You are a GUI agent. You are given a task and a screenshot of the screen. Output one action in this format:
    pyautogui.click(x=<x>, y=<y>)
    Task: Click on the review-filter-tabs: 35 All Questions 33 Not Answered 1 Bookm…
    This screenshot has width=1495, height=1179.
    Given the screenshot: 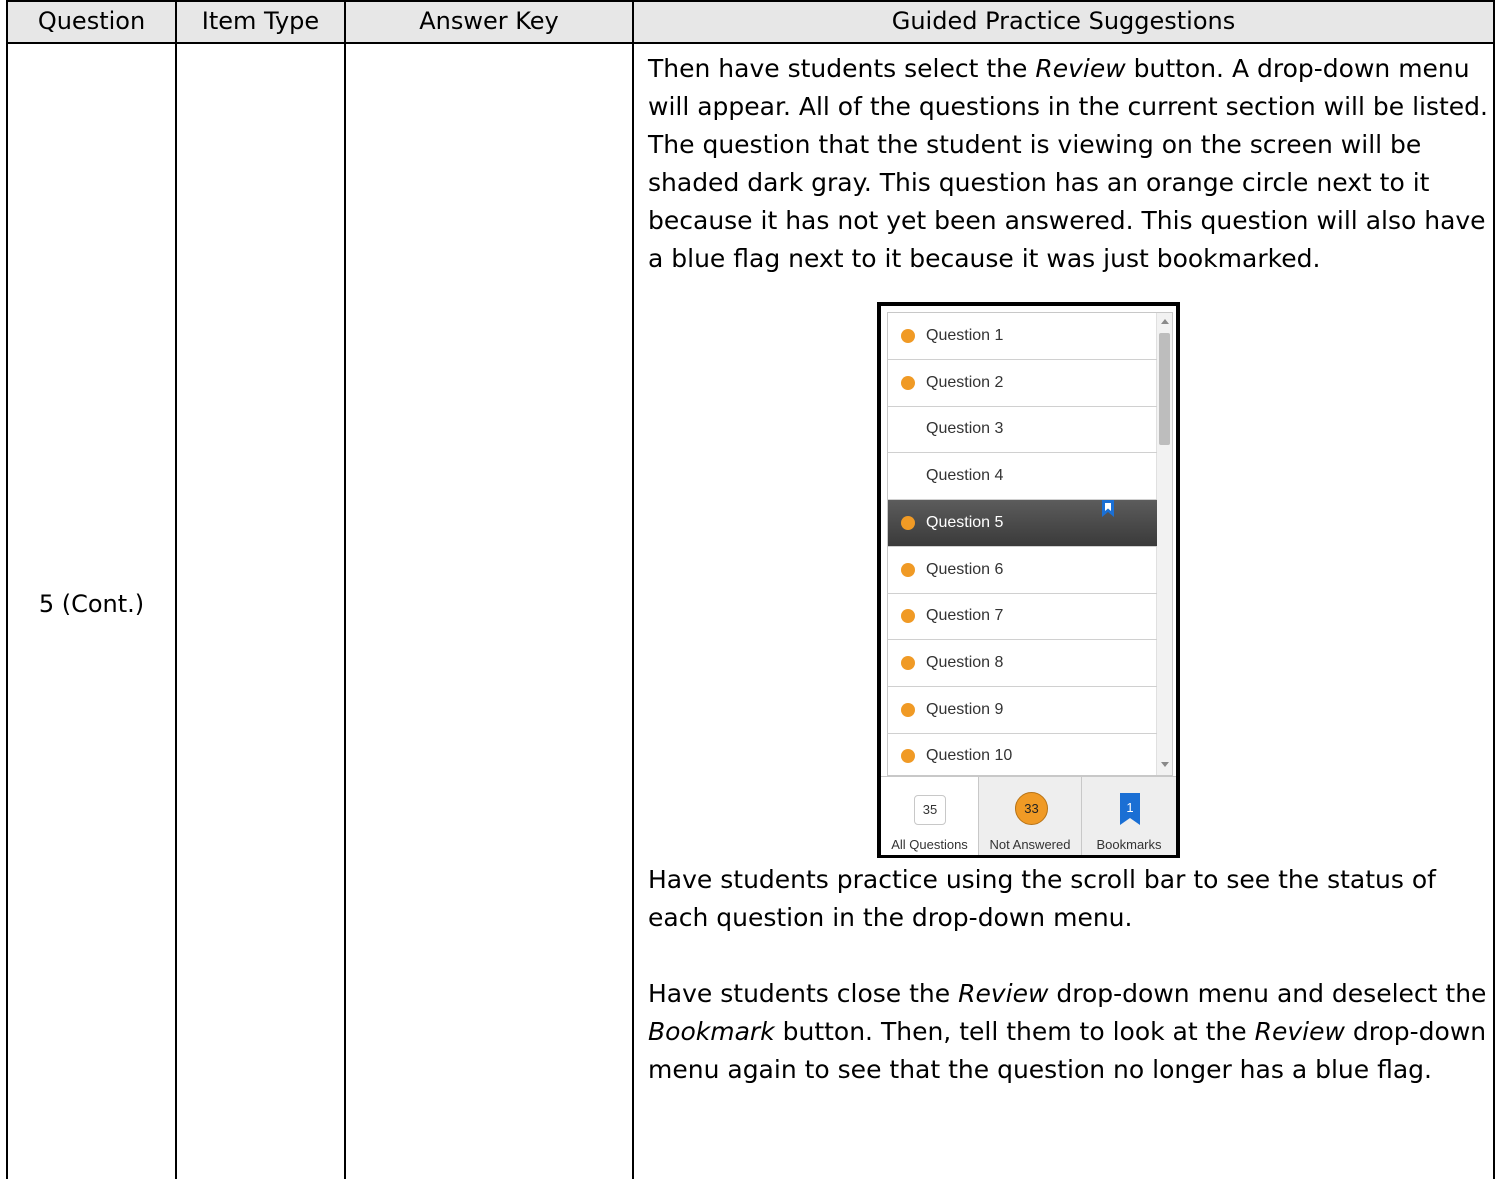 What is the action you would take?
    pyautogui.click(x=1028, y=815)
    